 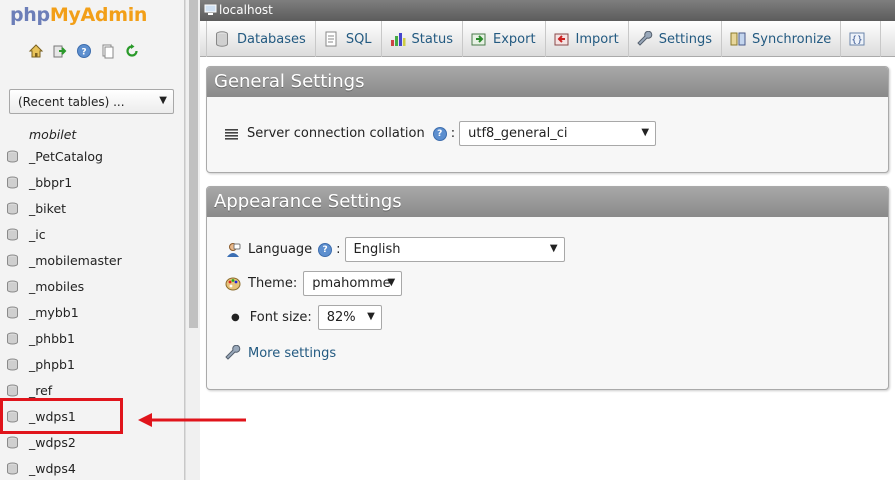 I want to click on recent-tables-select: (Recent tables) ... ▼, so click(x=91, y=101).